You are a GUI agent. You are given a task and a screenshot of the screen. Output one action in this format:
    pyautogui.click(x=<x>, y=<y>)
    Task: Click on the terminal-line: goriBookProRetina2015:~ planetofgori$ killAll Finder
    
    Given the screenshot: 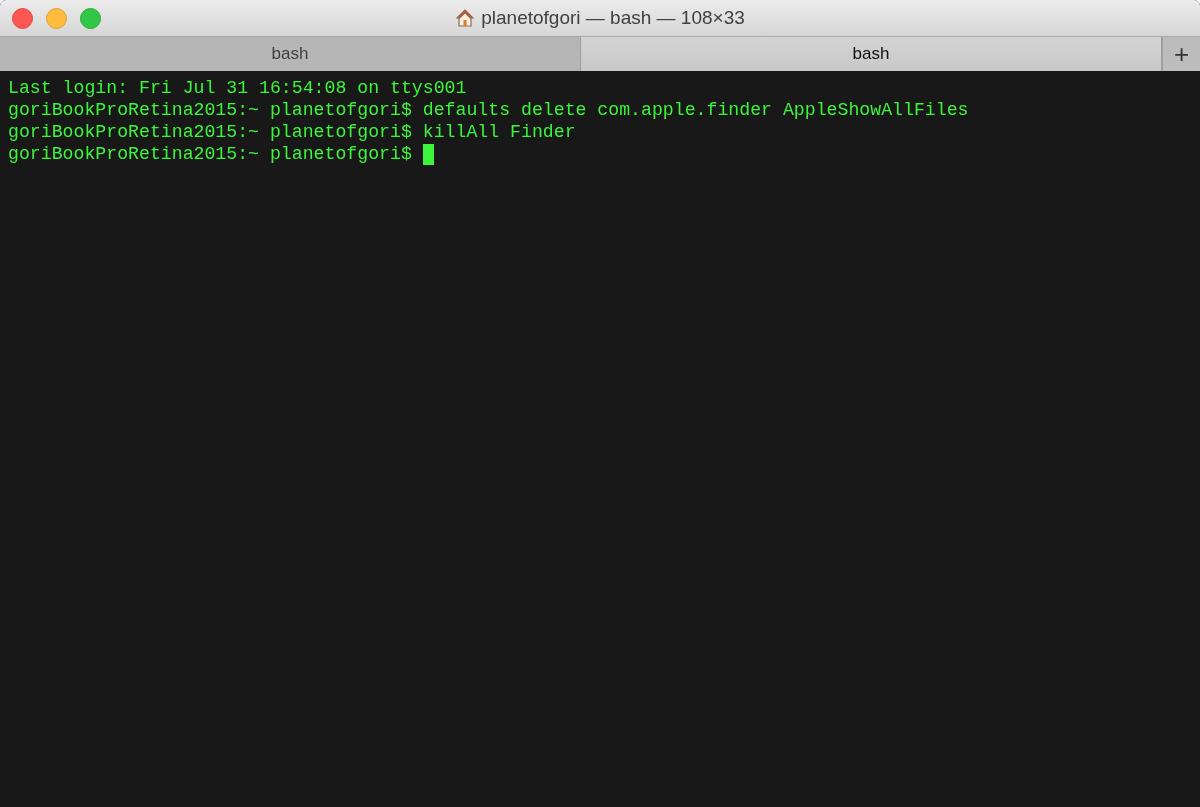 What is the action you would take?
    pyautogui.click(x=292, y=132)
    